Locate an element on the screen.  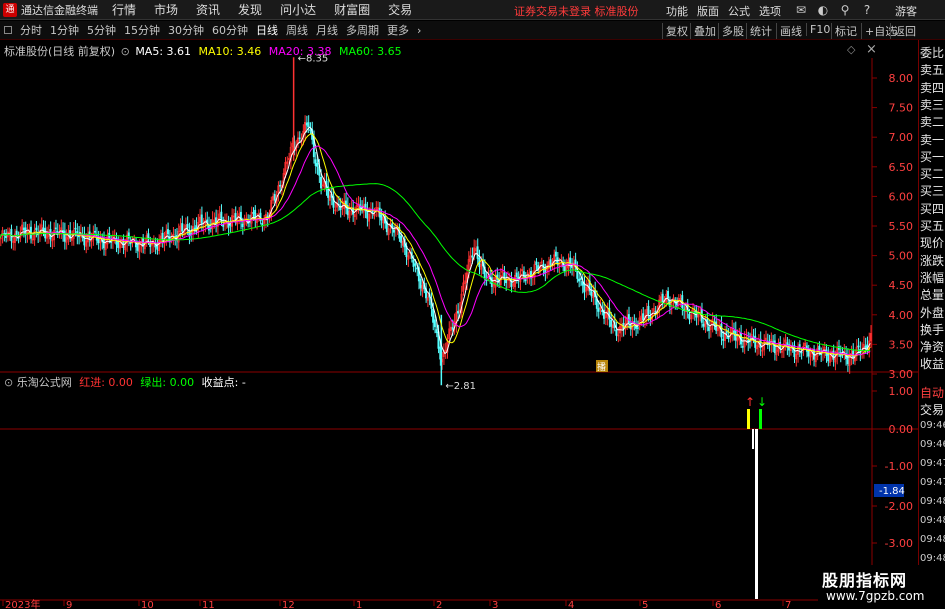
period-1min: 1分钟 is located at coordinates (64, 30).